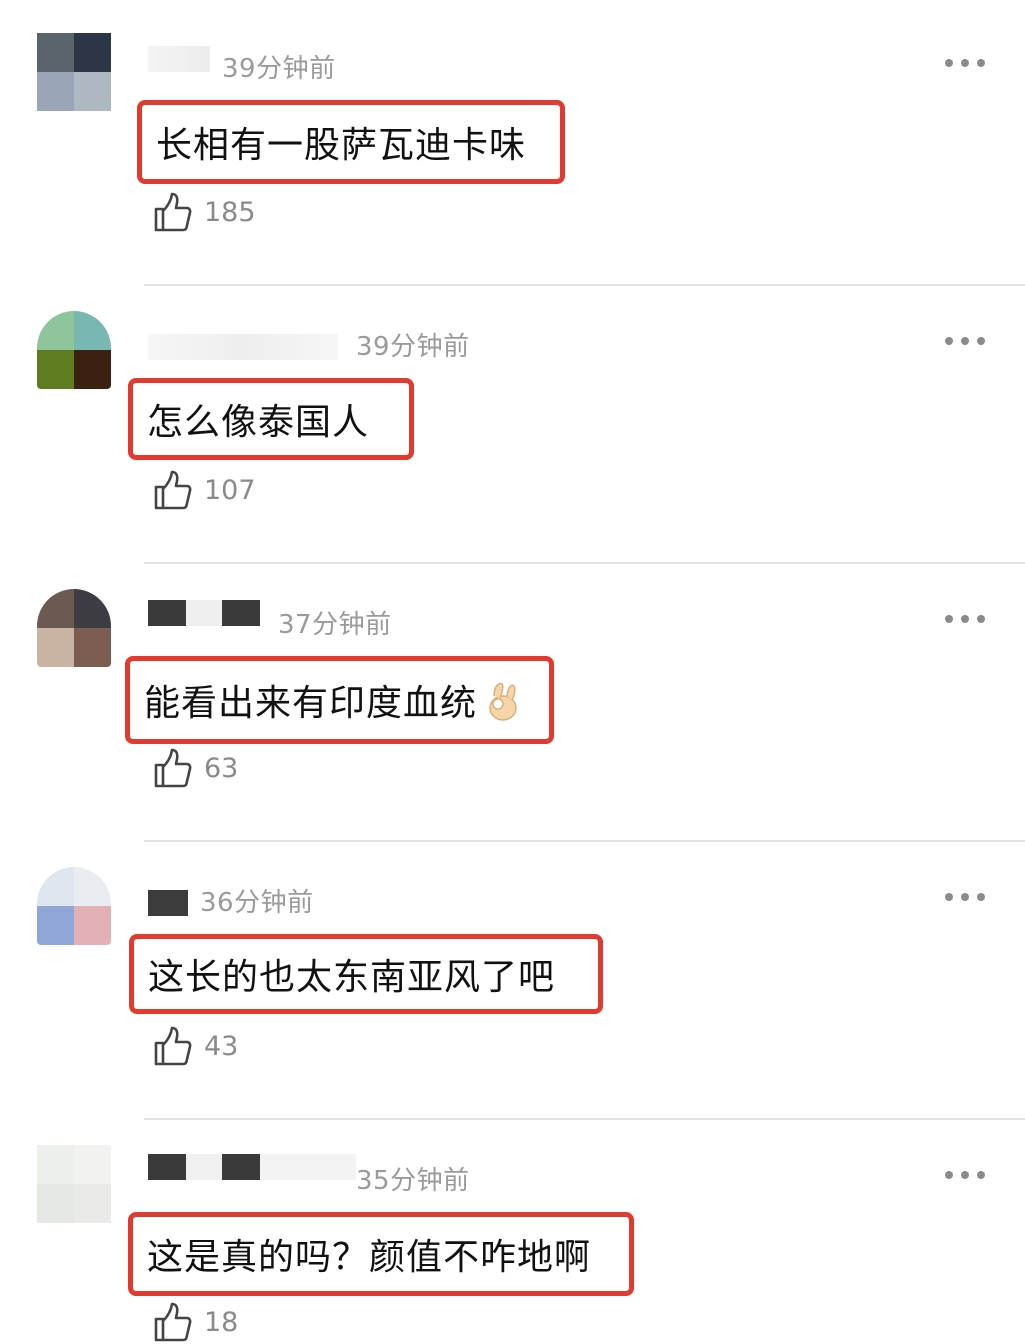 The width and height of the screenshot is (1025, 1344). I want to click on comment-highlight: 长相有一股萨瓦迪卡味, so click(351, 142).